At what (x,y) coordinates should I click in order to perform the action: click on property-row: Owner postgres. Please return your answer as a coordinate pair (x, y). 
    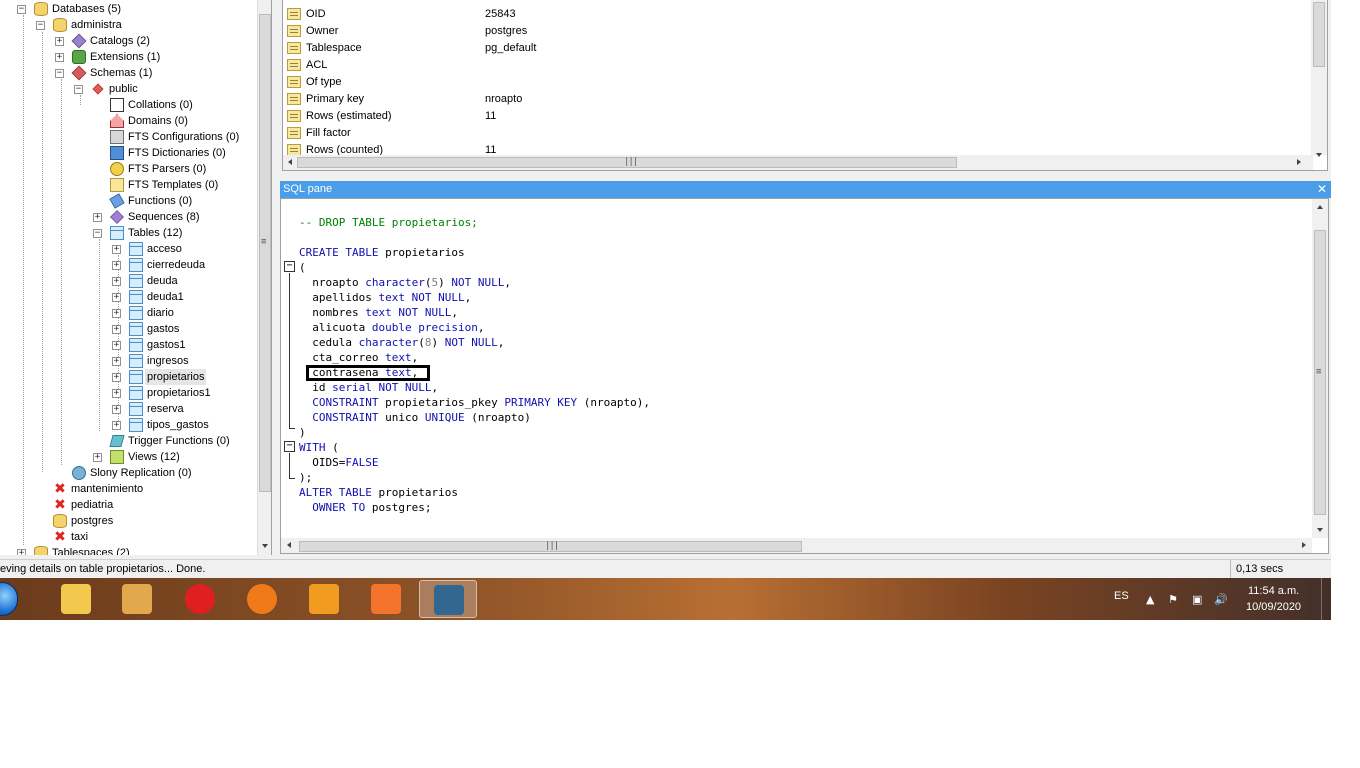
    Looking at the image, I should click on (797, 31).